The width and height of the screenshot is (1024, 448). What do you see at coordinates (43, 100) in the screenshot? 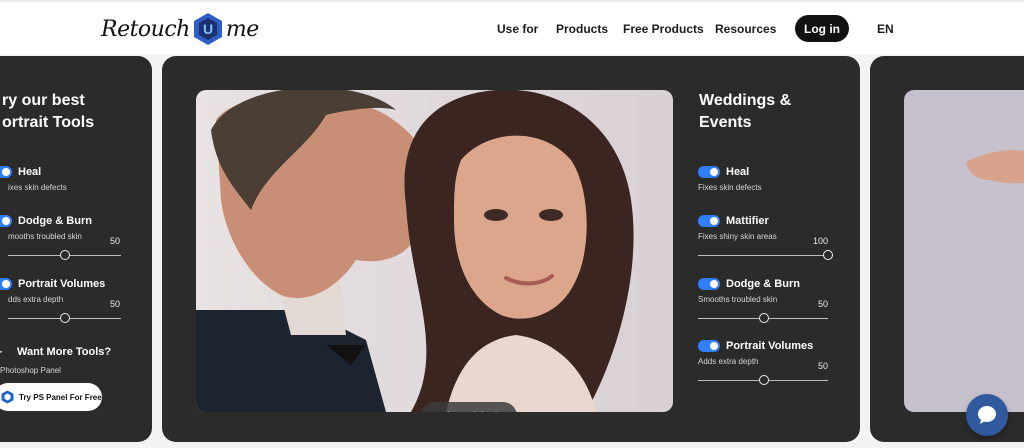
I see `left-title-line1: ry our best` at bounding box center [43, 100].